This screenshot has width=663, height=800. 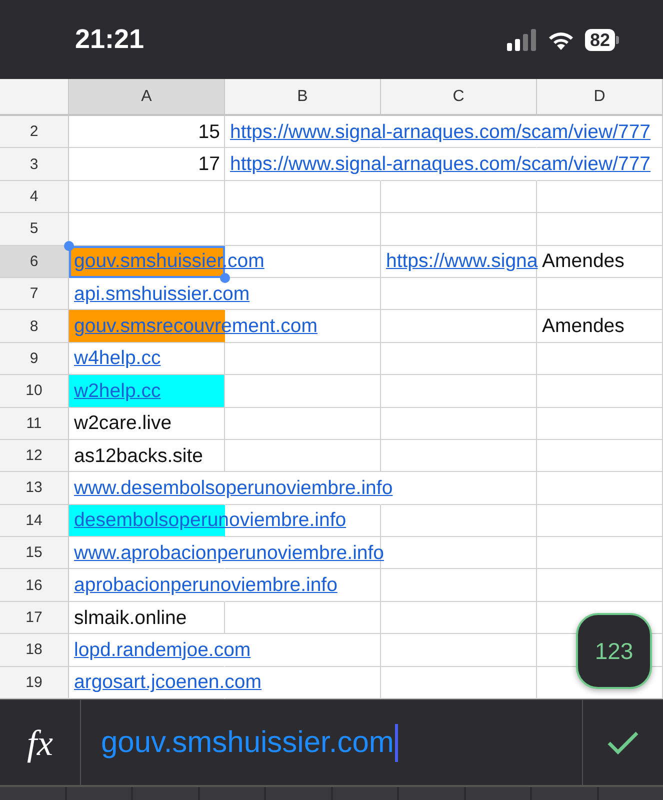 I want to click on cell-text: slmaik.online, so click(x=130, y=618).